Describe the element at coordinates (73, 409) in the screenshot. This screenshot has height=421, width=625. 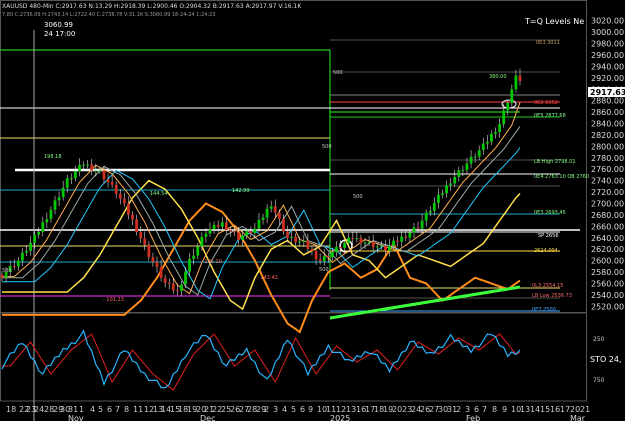
I see `time-tick-label: 31` at that location.